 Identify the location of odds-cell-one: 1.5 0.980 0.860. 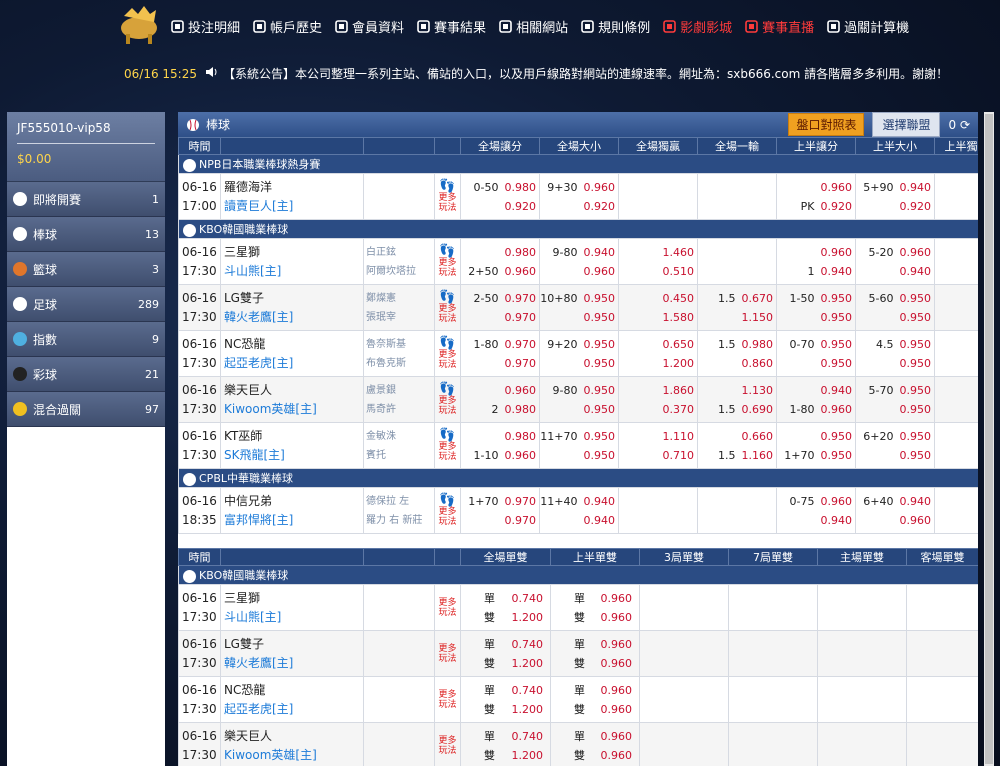
(737, 353).